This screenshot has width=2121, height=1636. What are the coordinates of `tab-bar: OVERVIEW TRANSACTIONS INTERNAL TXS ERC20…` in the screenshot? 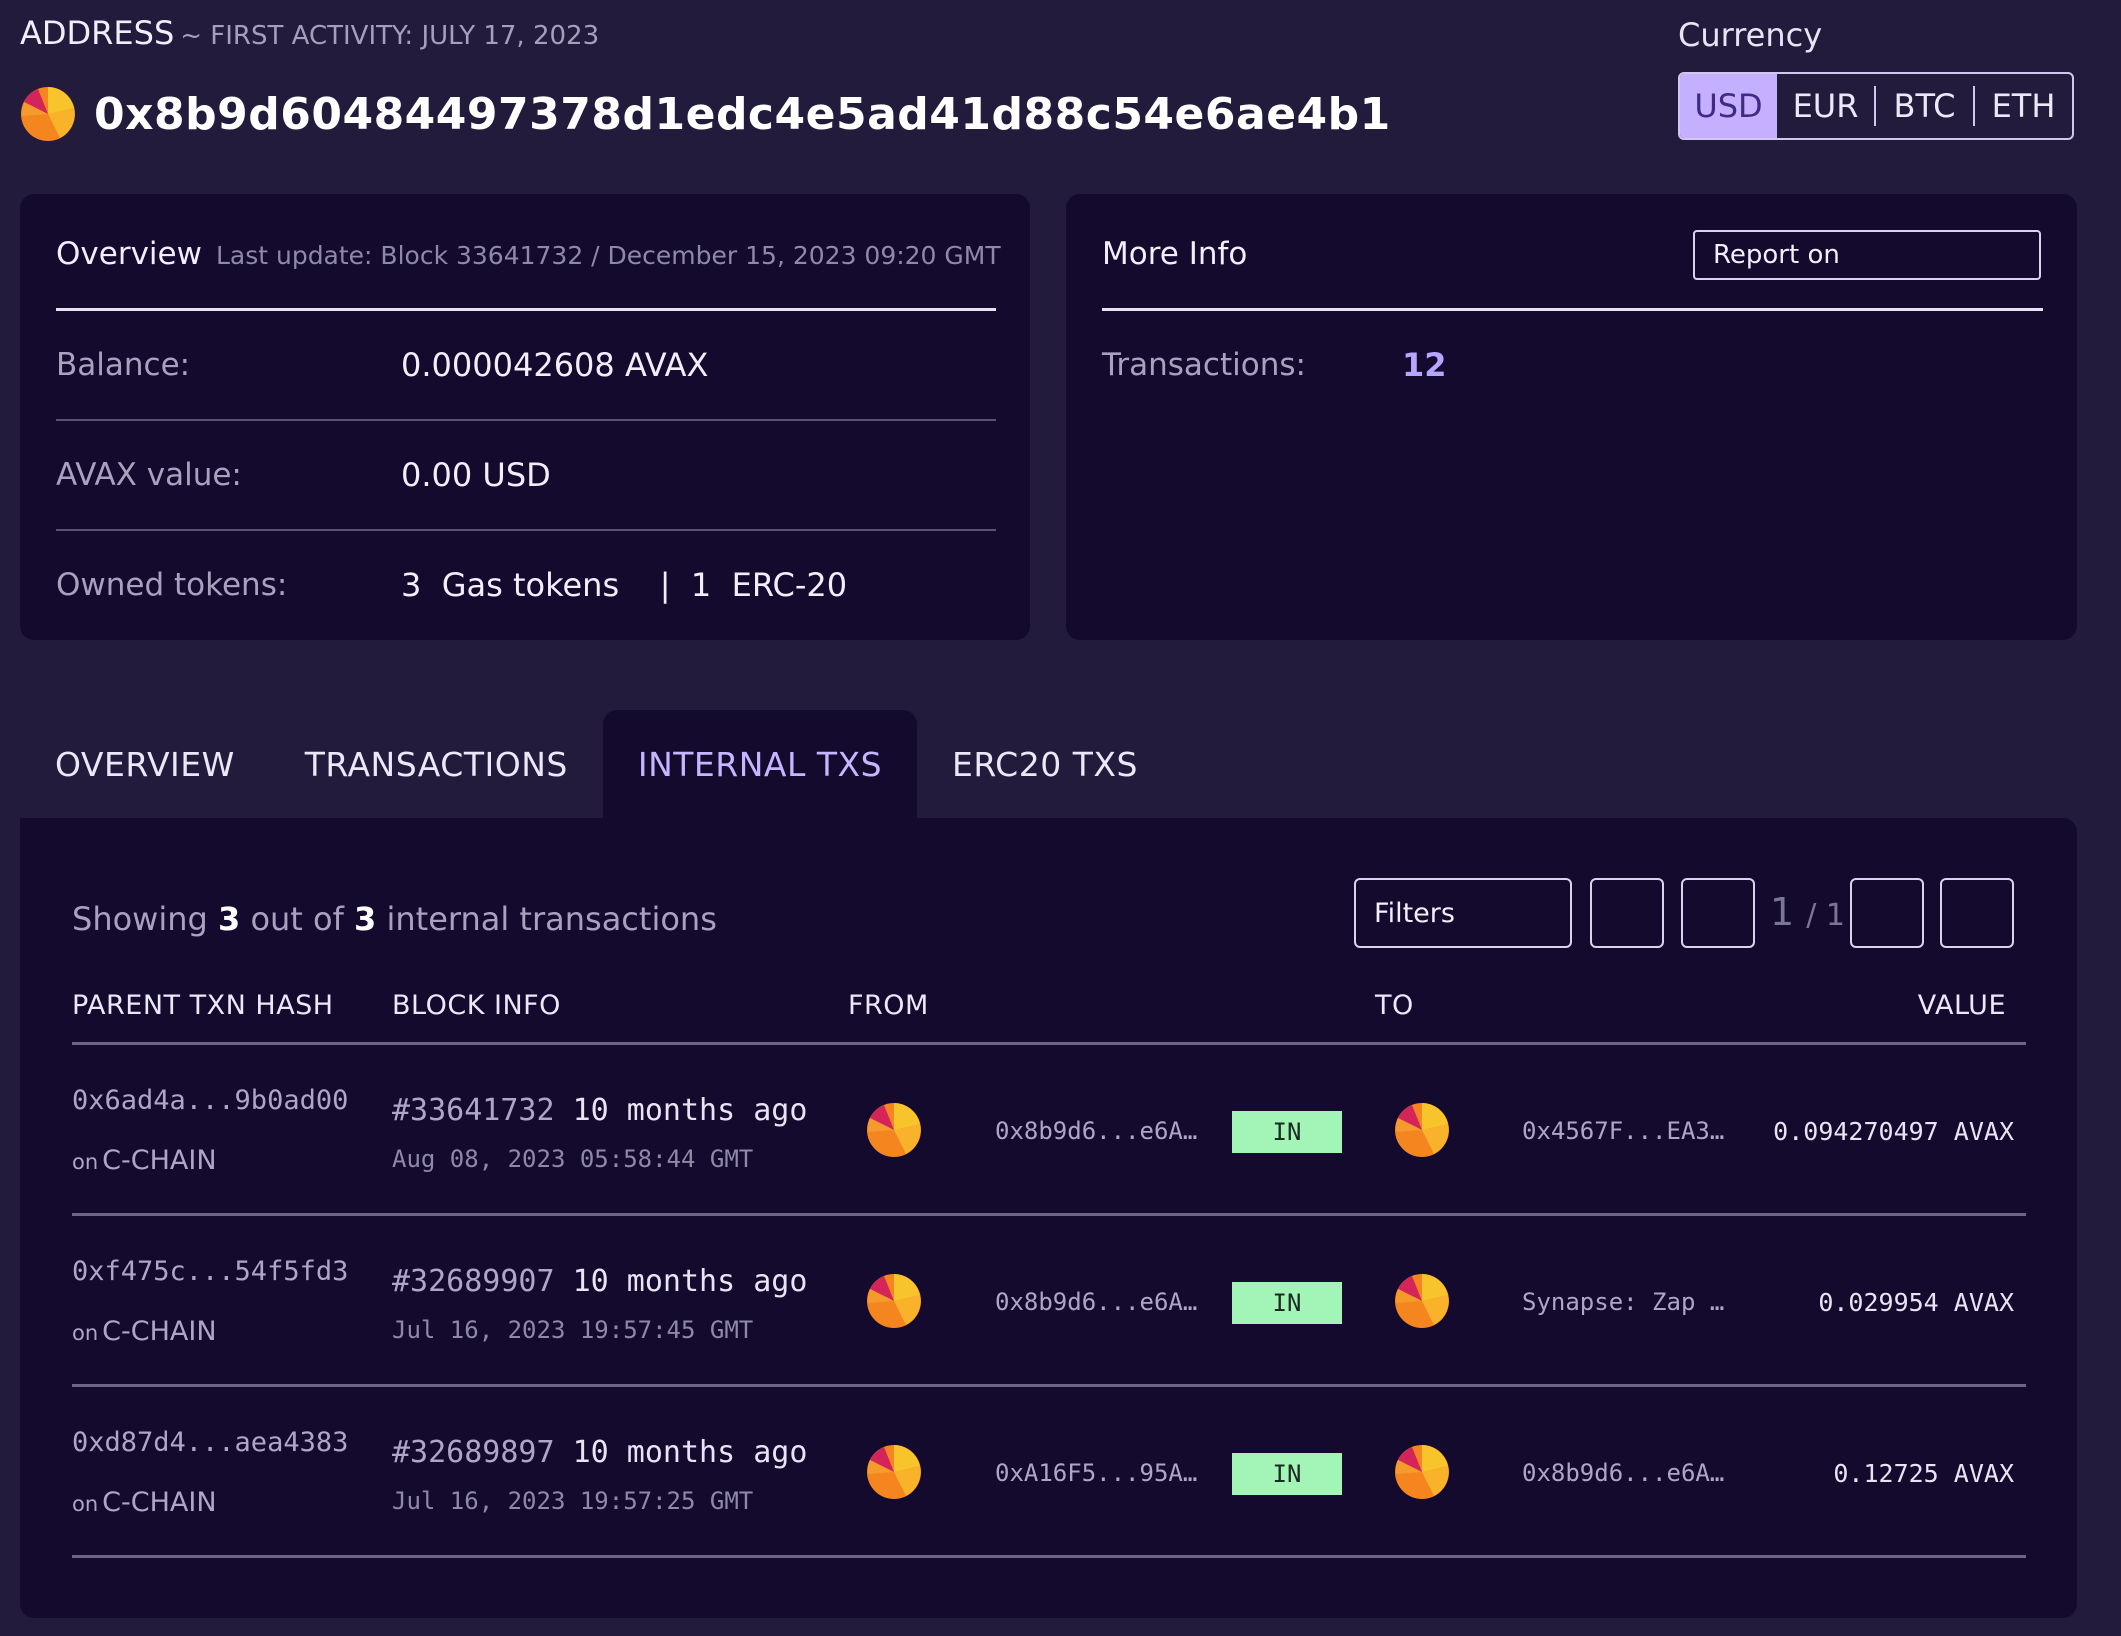 It's located at (596, 764).